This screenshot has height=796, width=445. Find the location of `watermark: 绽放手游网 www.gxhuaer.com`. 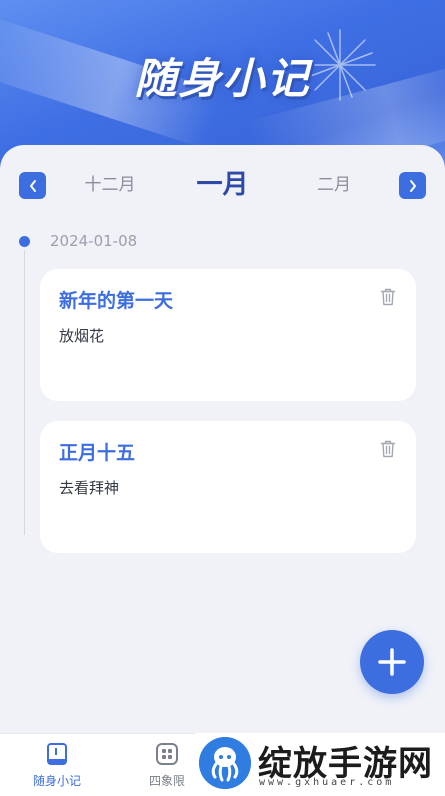

watermark: 绽放手游网 www.gxhuaer.com is located at coordinates (320, 764).